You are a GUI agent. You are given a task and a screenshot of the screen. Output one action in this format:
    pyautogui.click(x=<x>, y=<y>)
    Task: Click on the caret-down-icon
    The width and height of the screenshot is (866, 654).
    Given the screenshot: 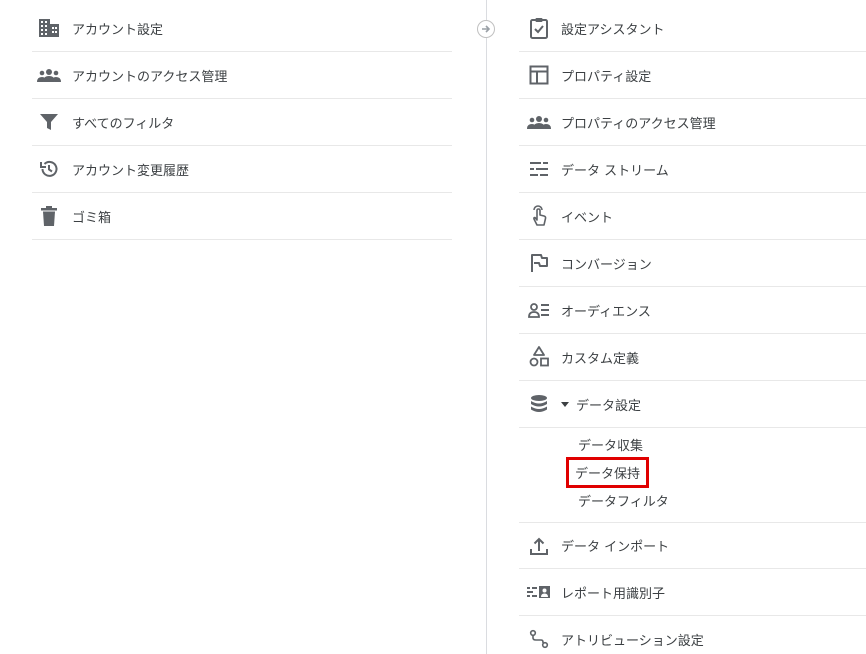 What is the action you would take?
    pyautogui.click(x=565, y=404)
    